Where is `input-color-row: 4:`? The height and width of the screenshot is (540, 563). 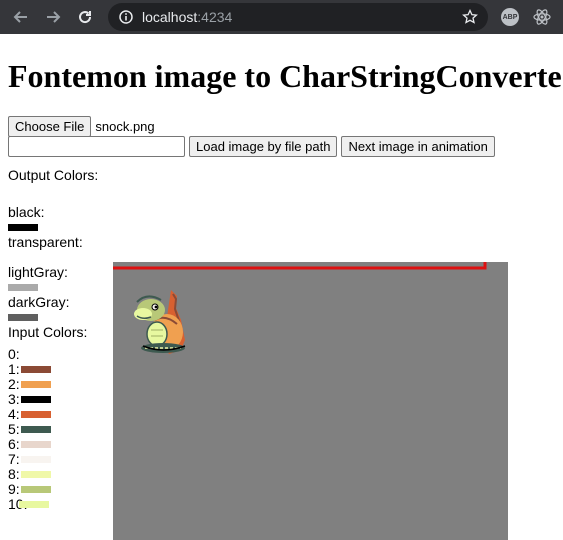
input-color-row: 4: is located at coordinates (29, 414).